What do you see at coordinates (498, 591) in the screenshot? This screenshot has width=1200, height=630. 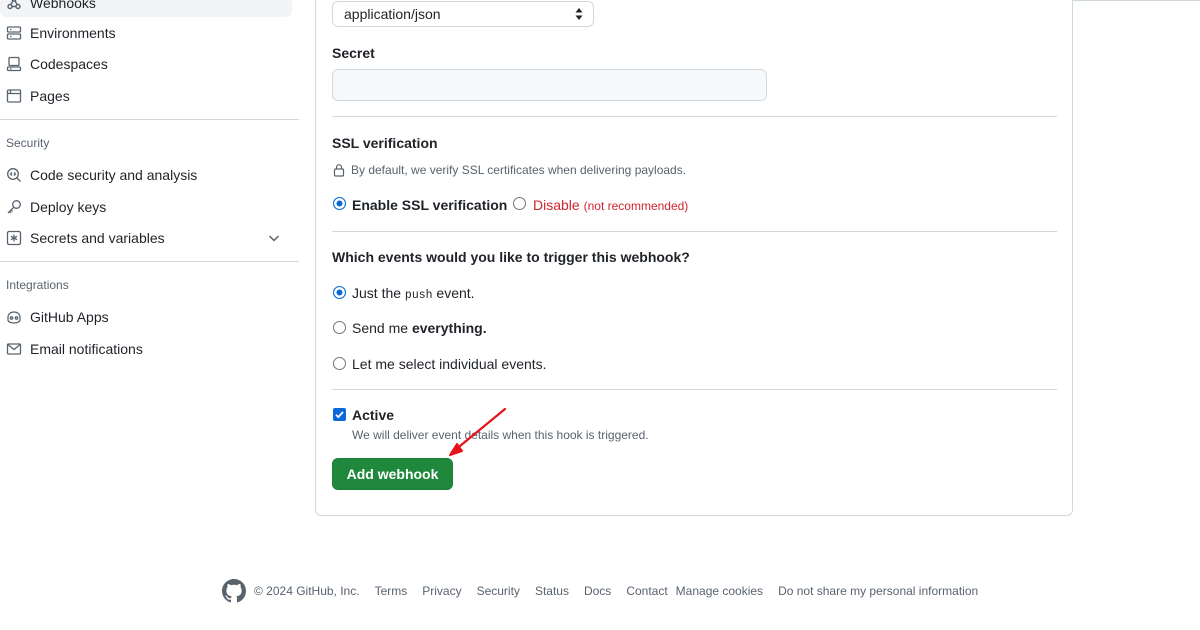 I see `footer-link-security: Security` at bounding box center [498, 591].